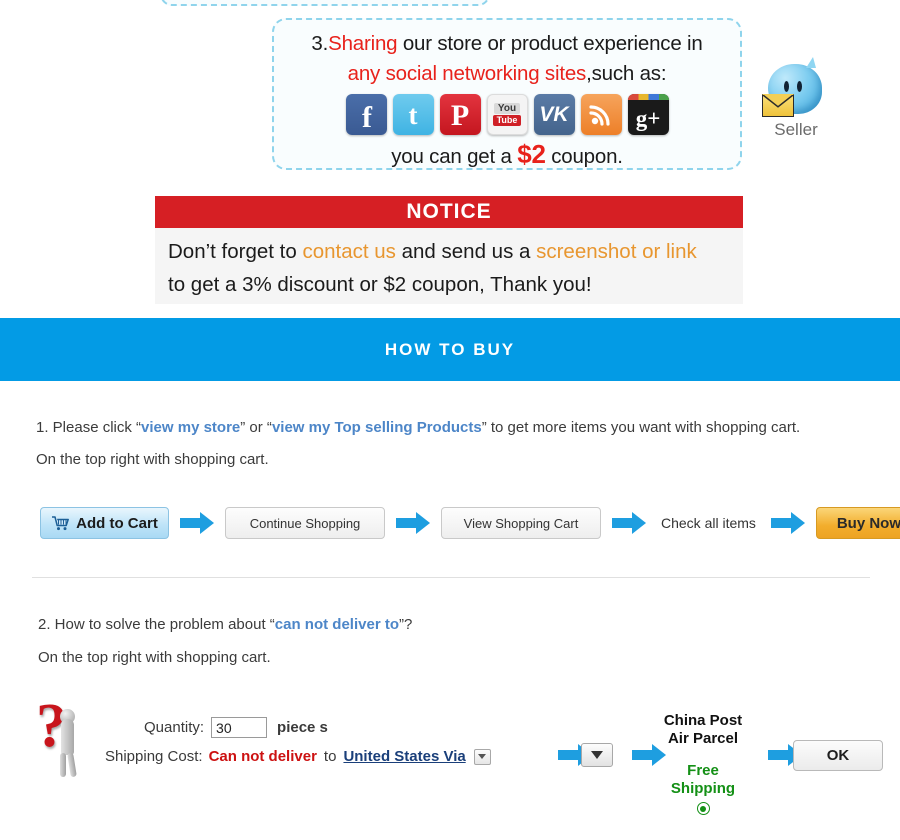  What do you see at coordinates (156, 624) in the screenshot?
I see `step2-line1-a: 2. How to solve the problem about “` at bounding box center [156, 624].